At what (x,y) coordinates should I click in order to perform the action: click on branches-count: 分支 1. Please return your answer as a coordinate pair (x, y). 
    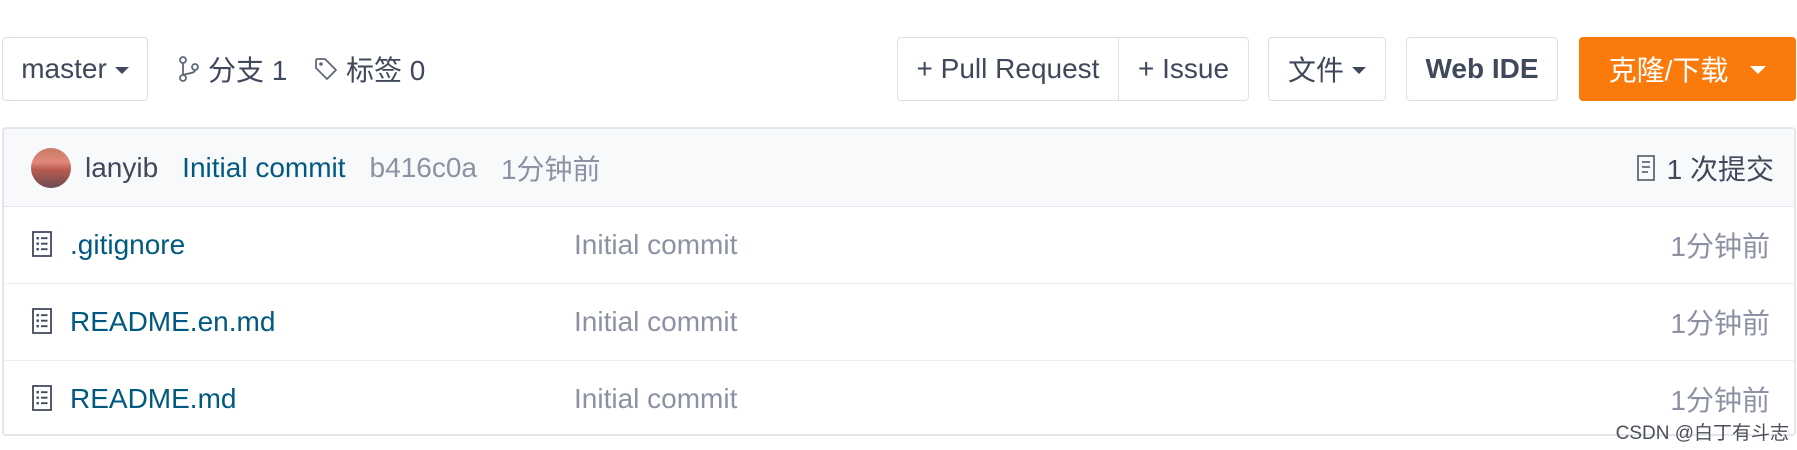
    Looking at the image, I should click on (248, 70).